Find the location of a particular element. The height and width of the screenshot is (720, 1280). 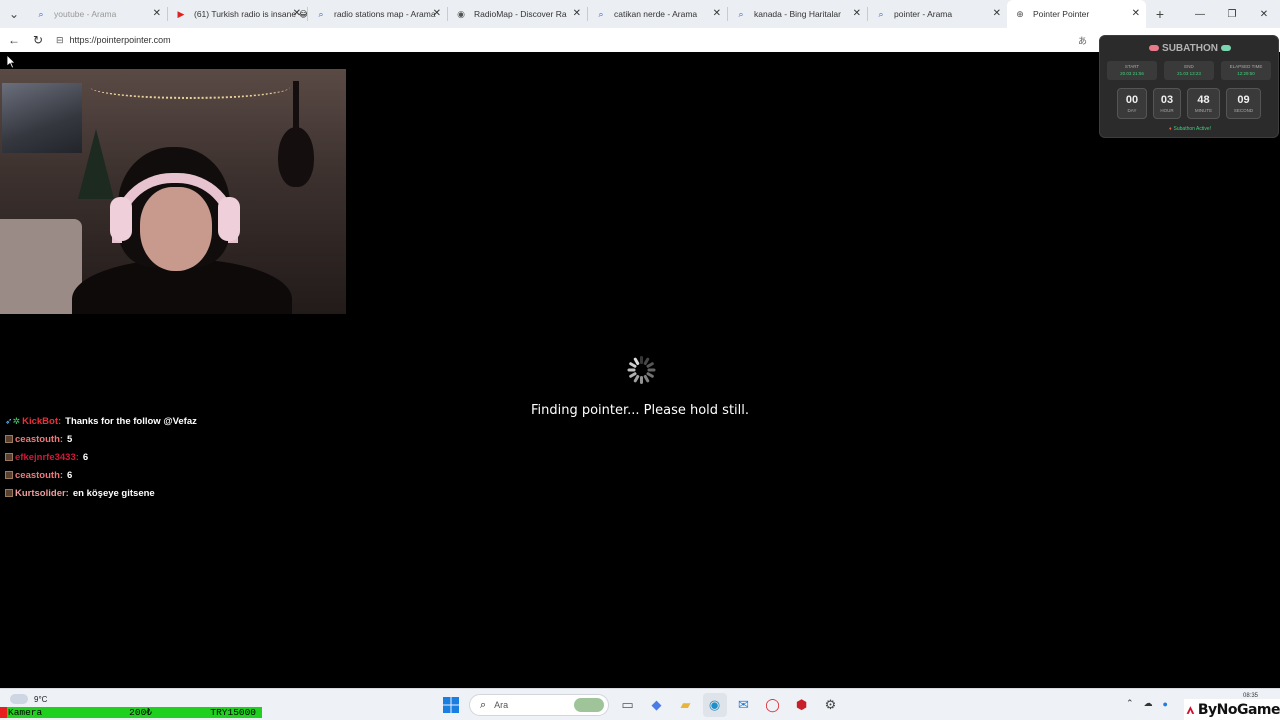

chat-text: Thanks for the follow @Vefaz is located at coordinates (131, 421).